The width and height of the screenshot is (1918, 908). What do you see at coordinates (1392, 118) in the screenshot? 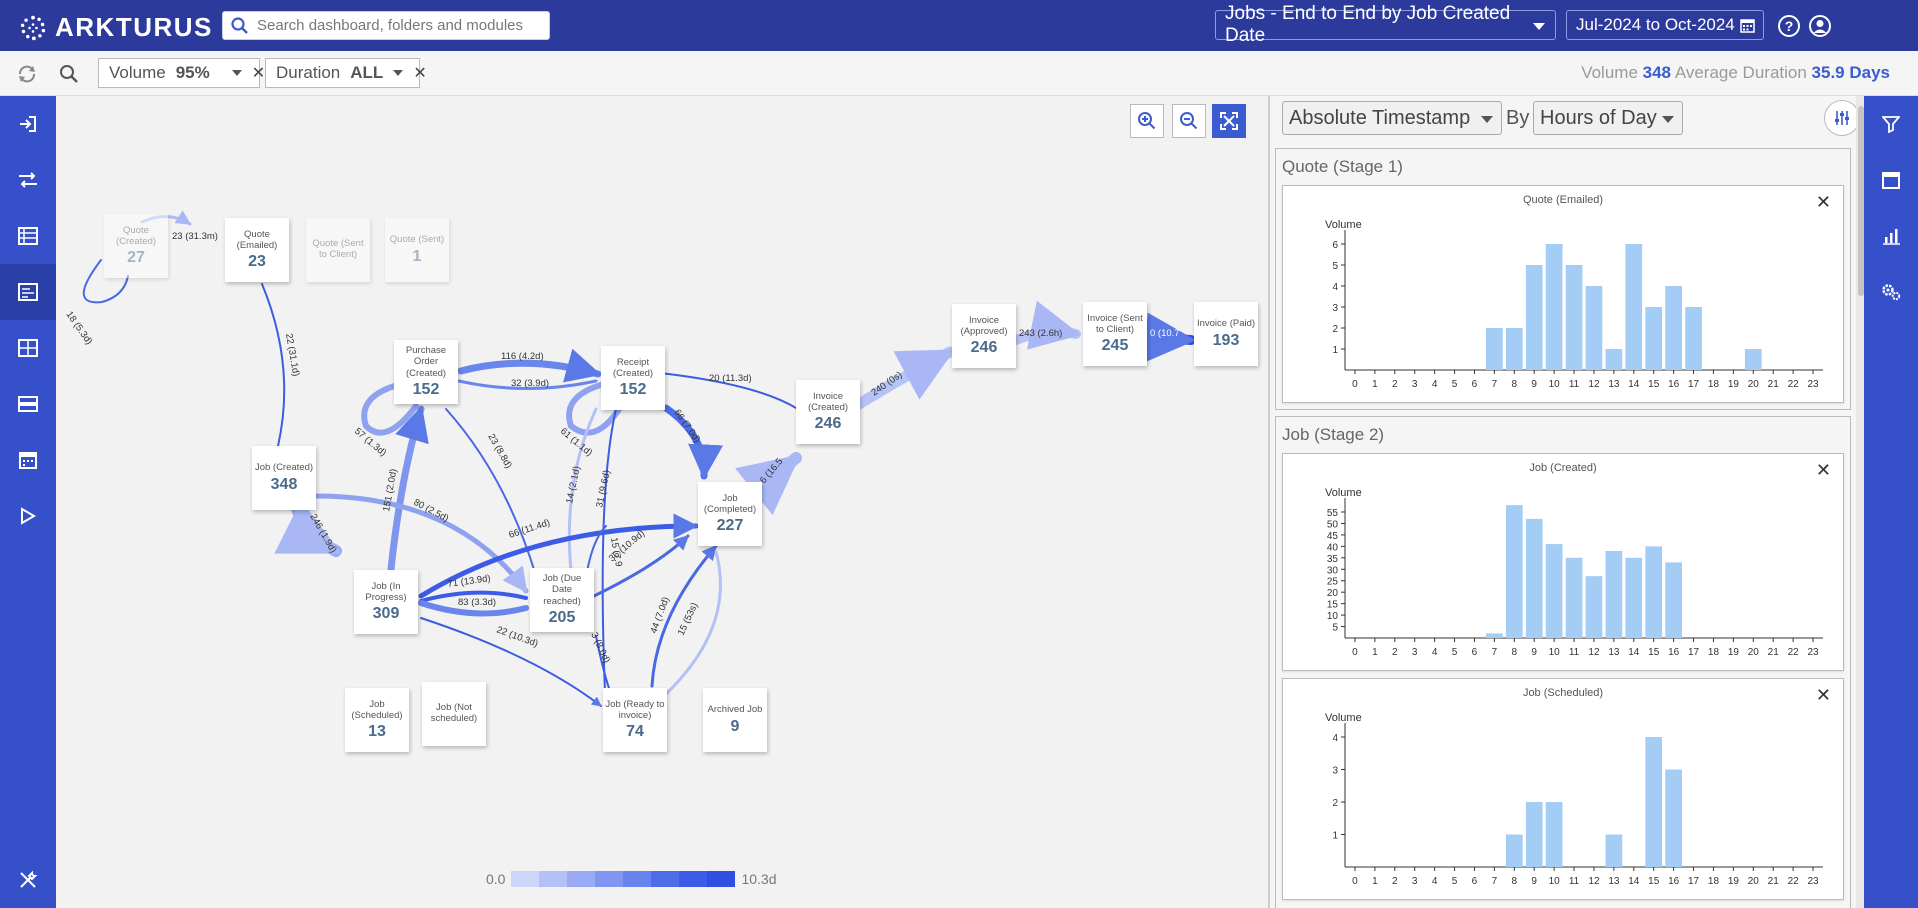
I see `timestamp-select: Absolute Timestamp` at bounding box center [1392, 118].